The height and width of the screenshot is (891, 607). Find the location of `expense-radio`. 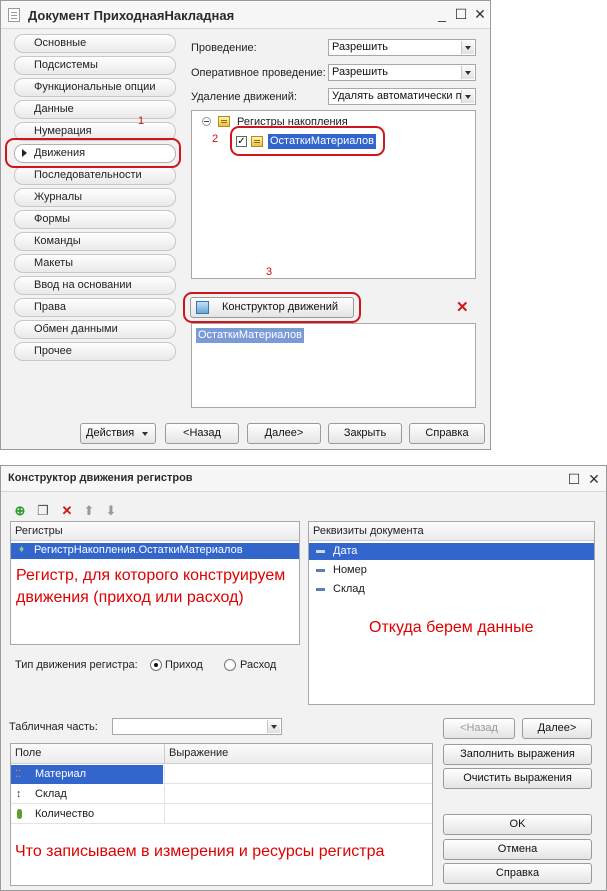

expense-radio is located at coordinates (230, 665).